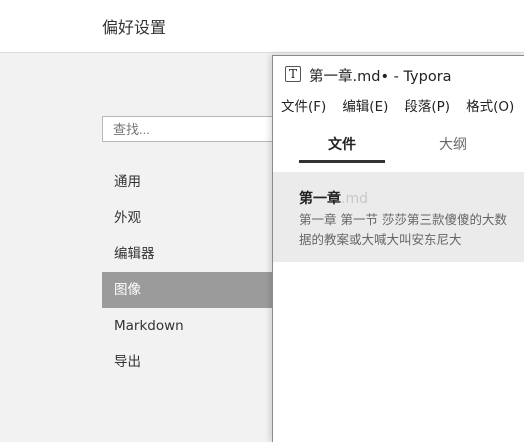 The height and width of the screenshot is (442, 524). I want to click on preferences-search-input, so click(197, 129).